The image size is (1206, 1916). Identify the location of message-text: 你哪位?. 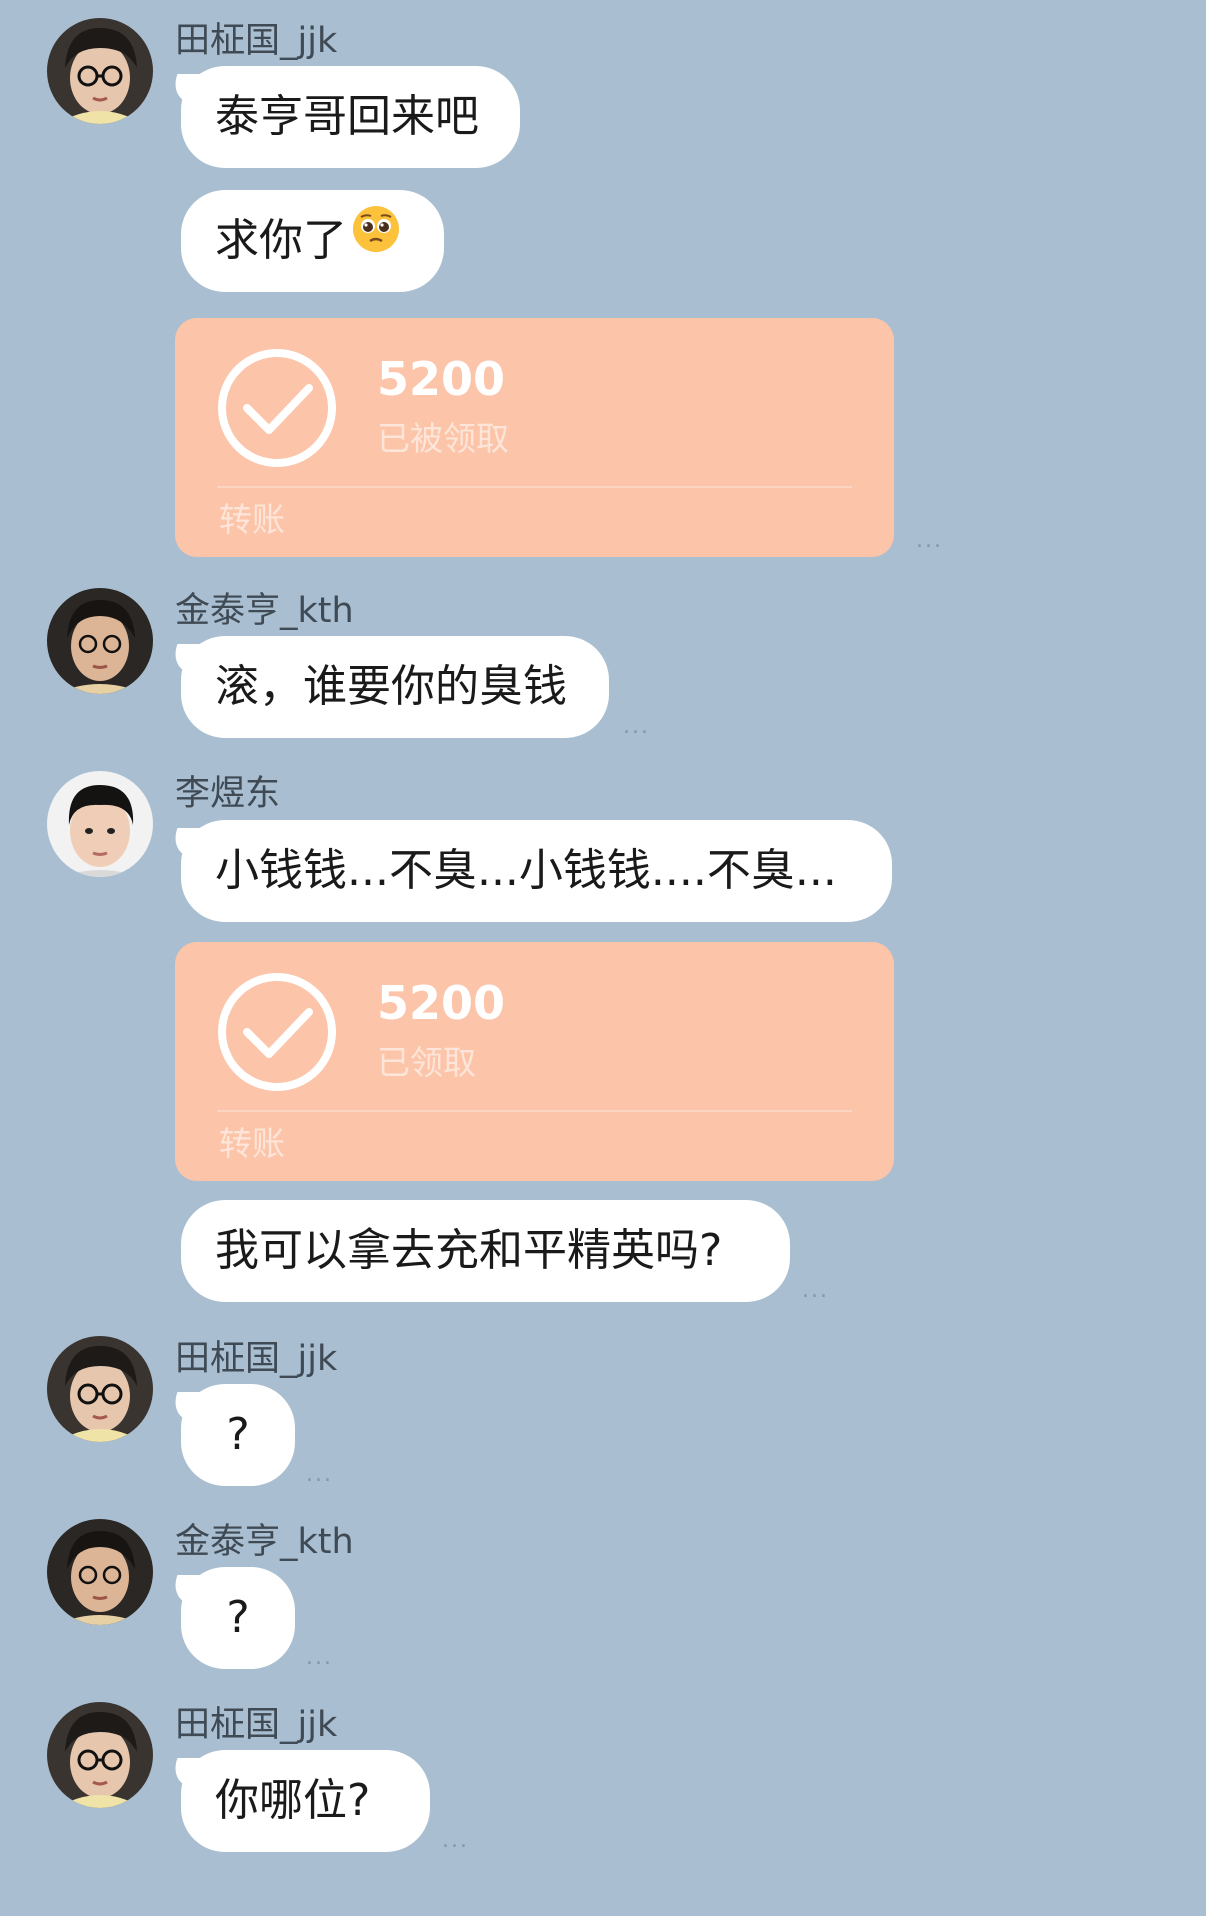
(293, 1800).